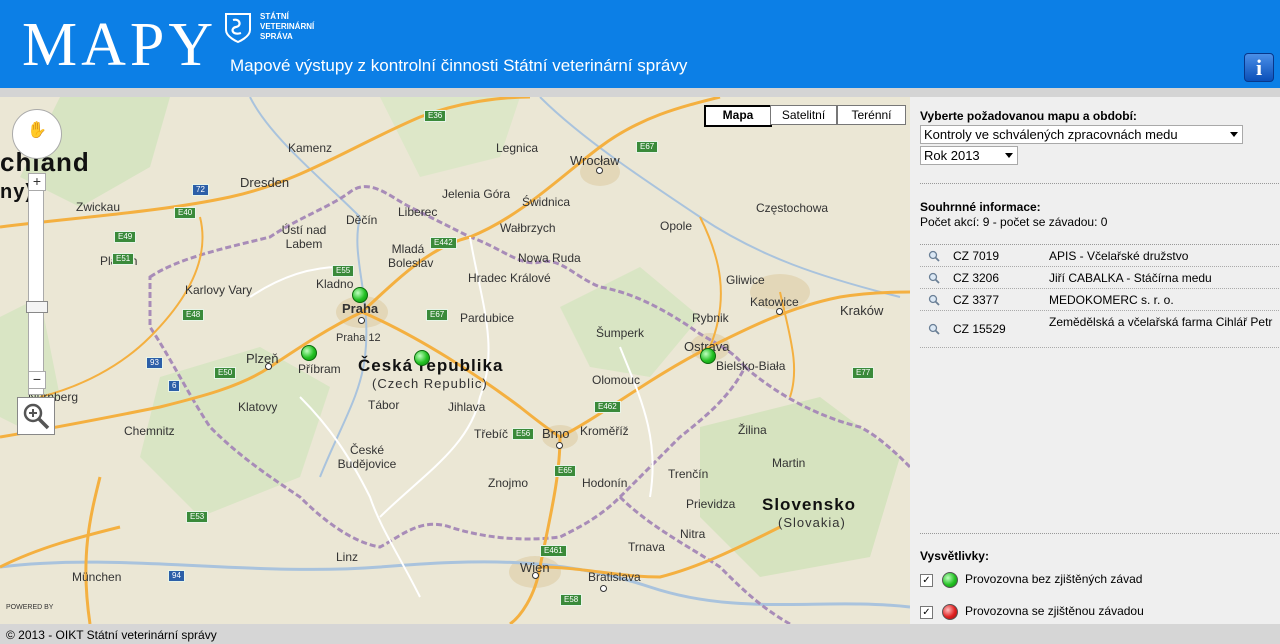  I want to click on city-label: Šumperk, so click(620, 333).